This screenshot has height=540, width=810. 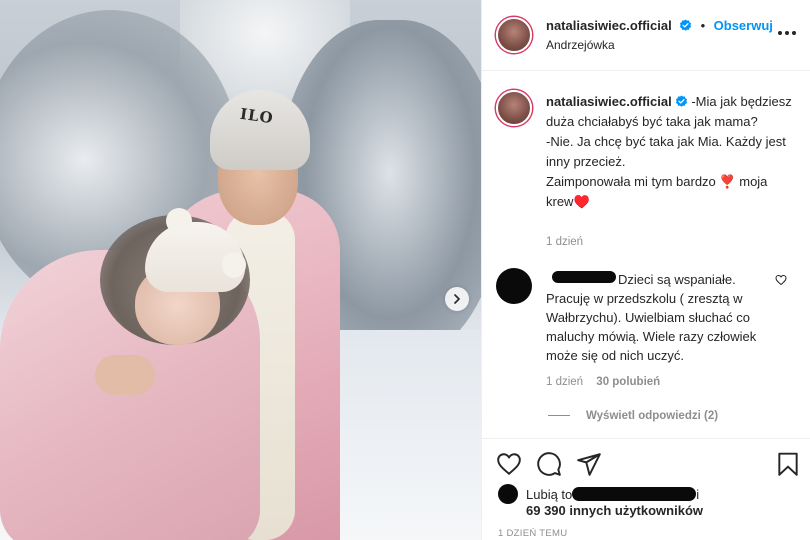 What do you see at coordinates (508, 494) in the screenshot?
I see `liker-avatar-redacted` at bounding box center [508, 494].